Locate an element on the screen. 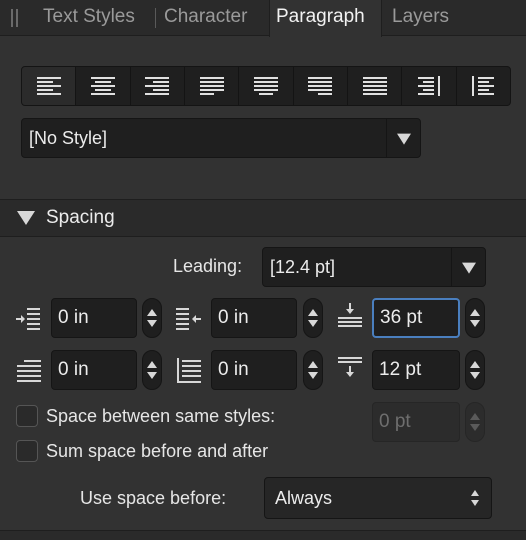  space-before-input is located at coordinates (416, 318).